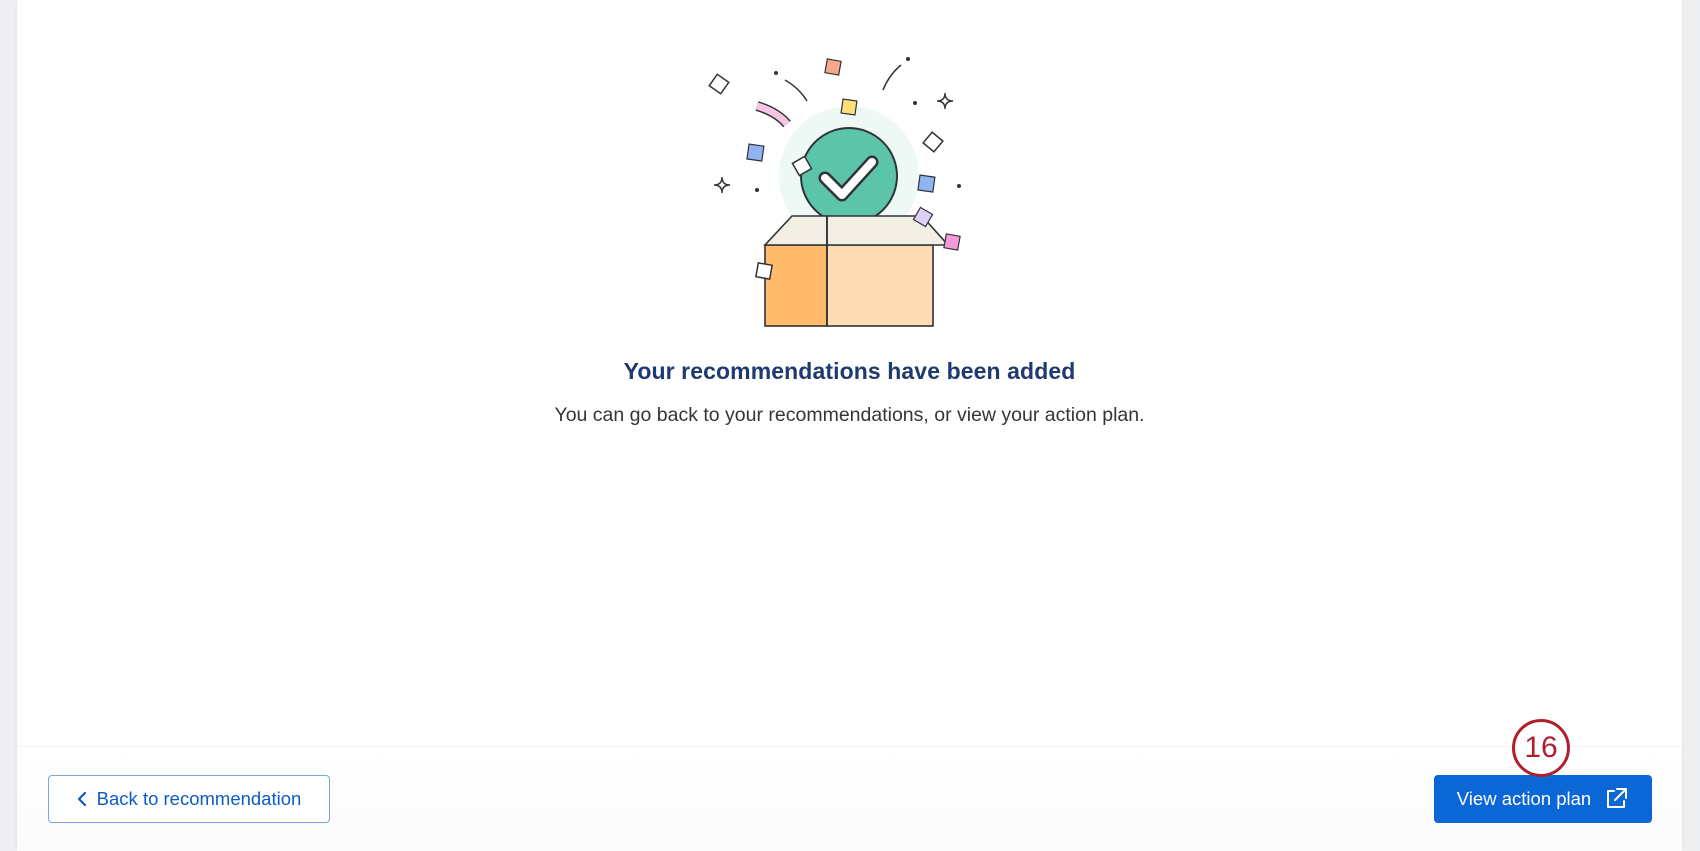  What do you see at coordinates (849, 798) in the screenshot?
I see `dialog-footer: Back to recommendation View action plan` at bounding box center [849, 798].